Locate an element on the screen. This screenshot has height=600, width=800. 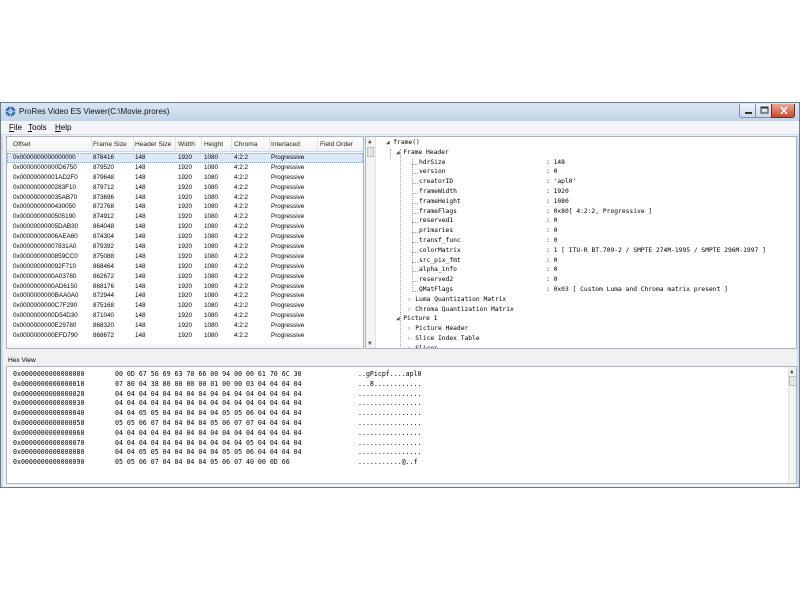
tree-field-version: version is located at coordinates (432, 171).